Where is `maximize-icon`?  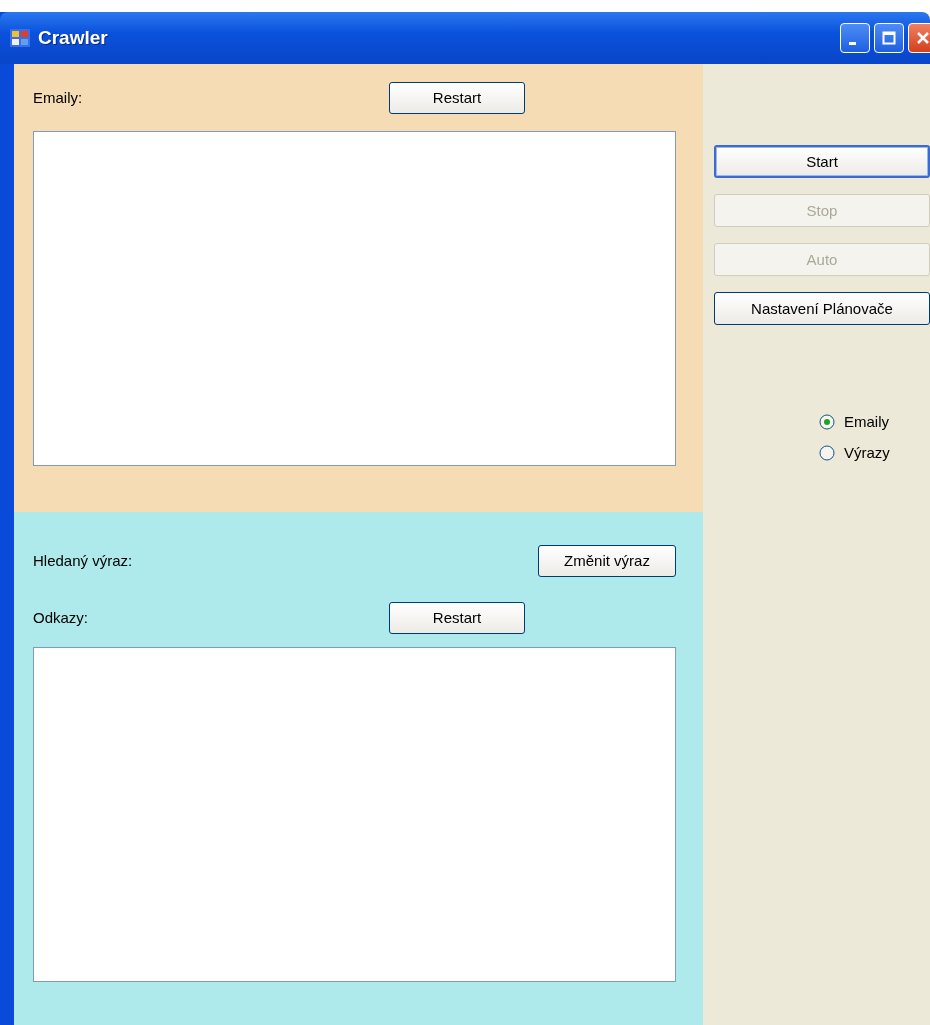
maximize-icon is located at coordinates (889, 38).